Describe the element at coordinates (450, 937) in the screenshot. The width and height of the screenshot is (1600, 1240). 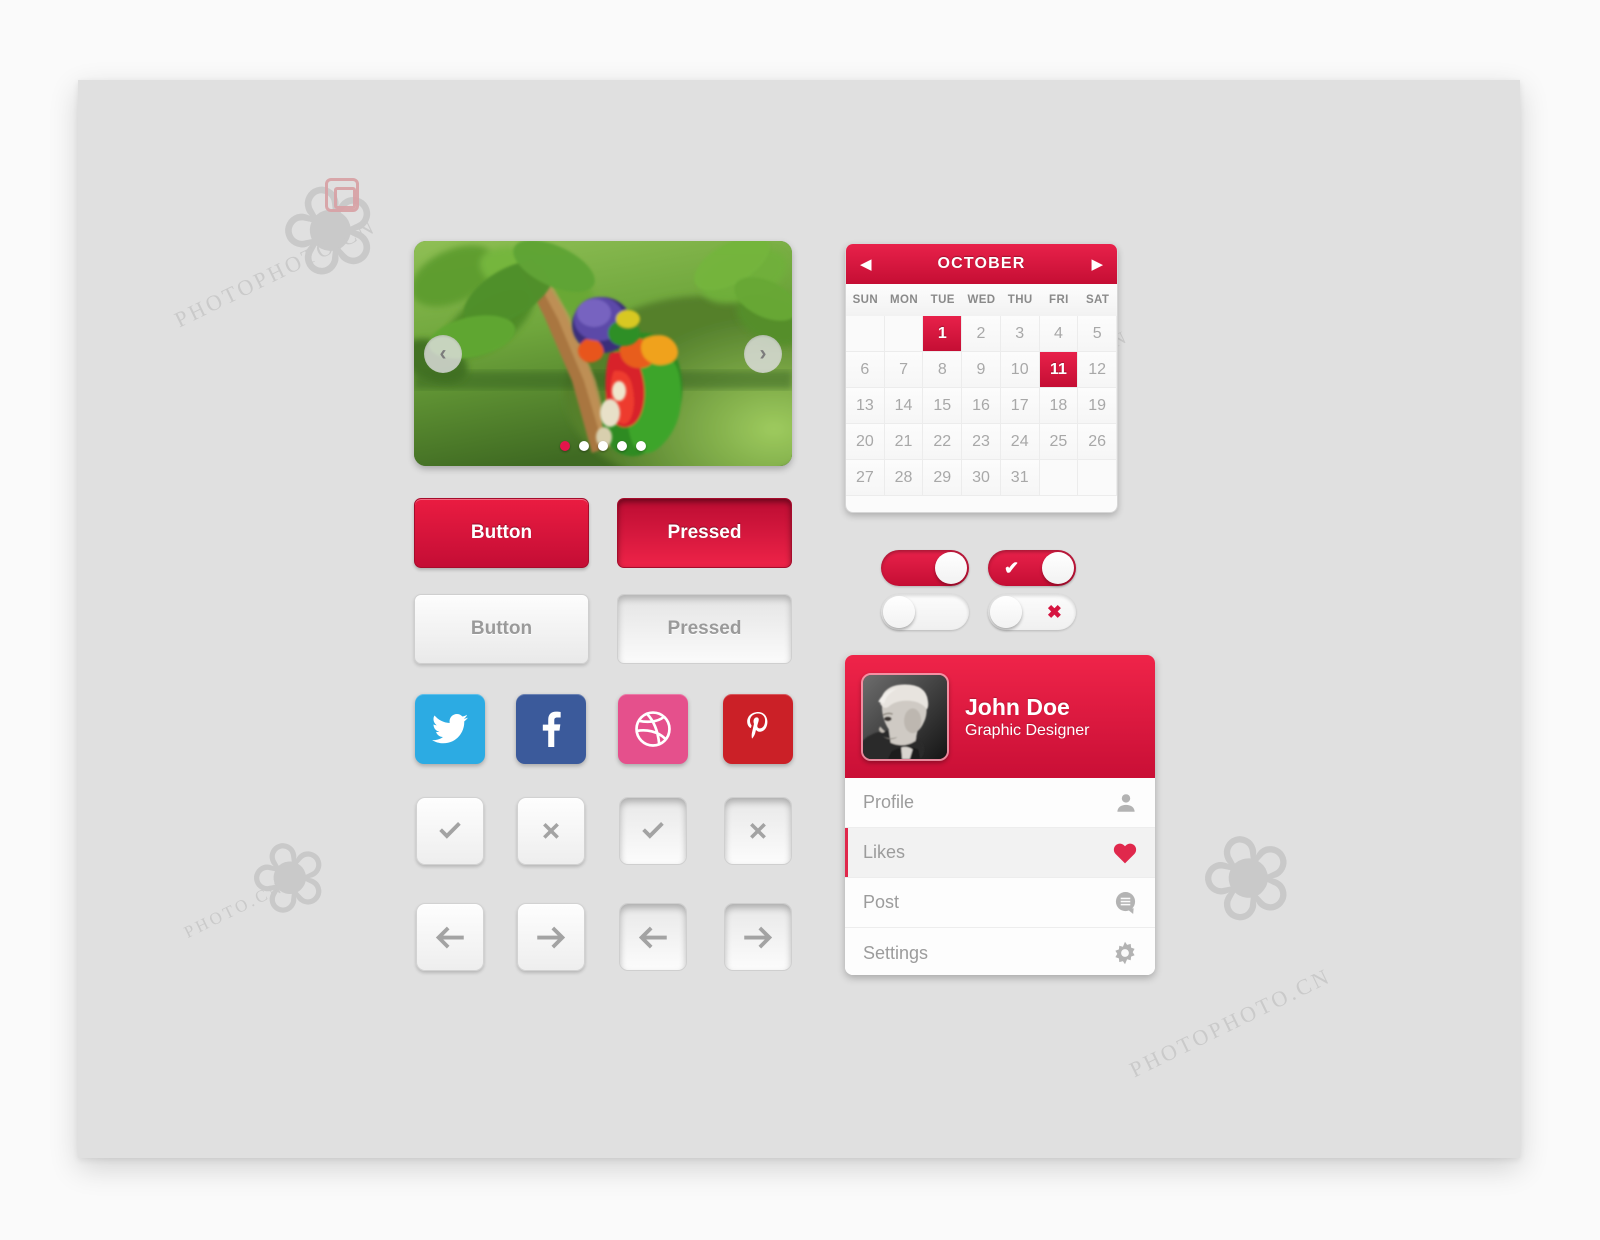
I see `arrow-left-button` at that location.